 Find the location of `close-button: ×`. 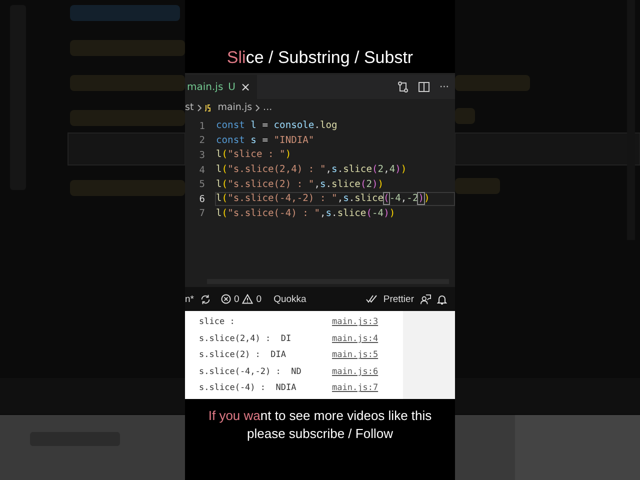

close-button: × is located at coordinates (245, 87).